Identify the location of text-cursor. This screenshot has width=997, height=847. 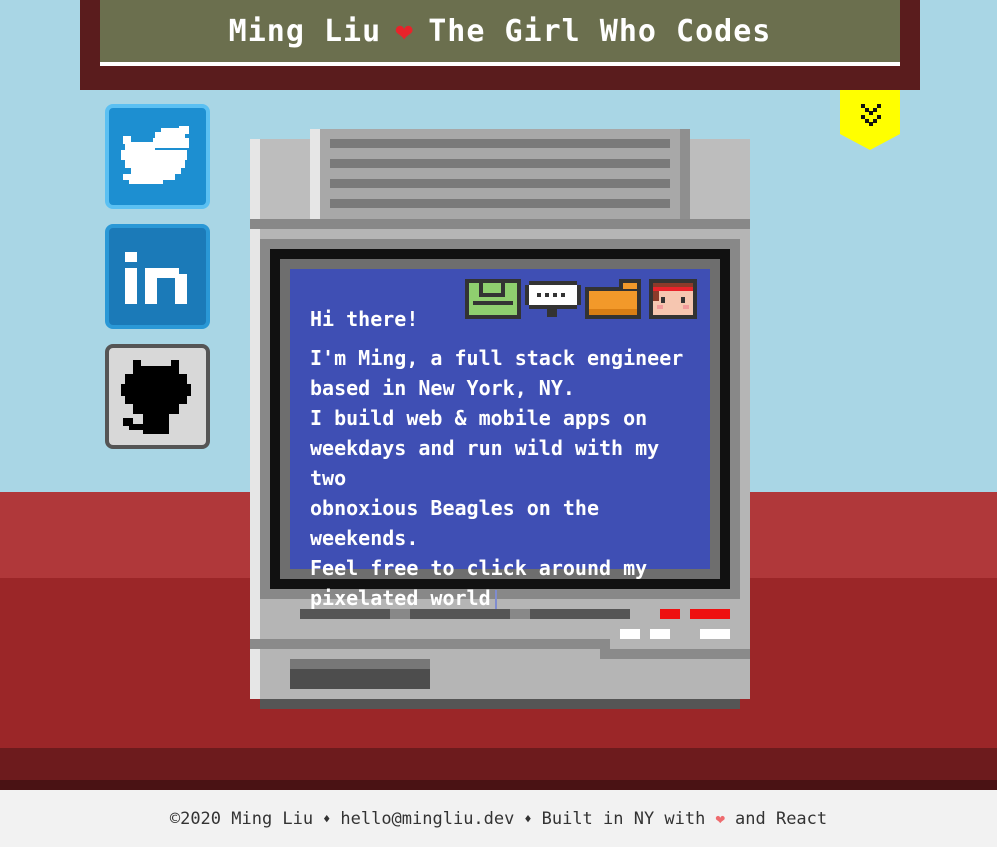
(495, 599).